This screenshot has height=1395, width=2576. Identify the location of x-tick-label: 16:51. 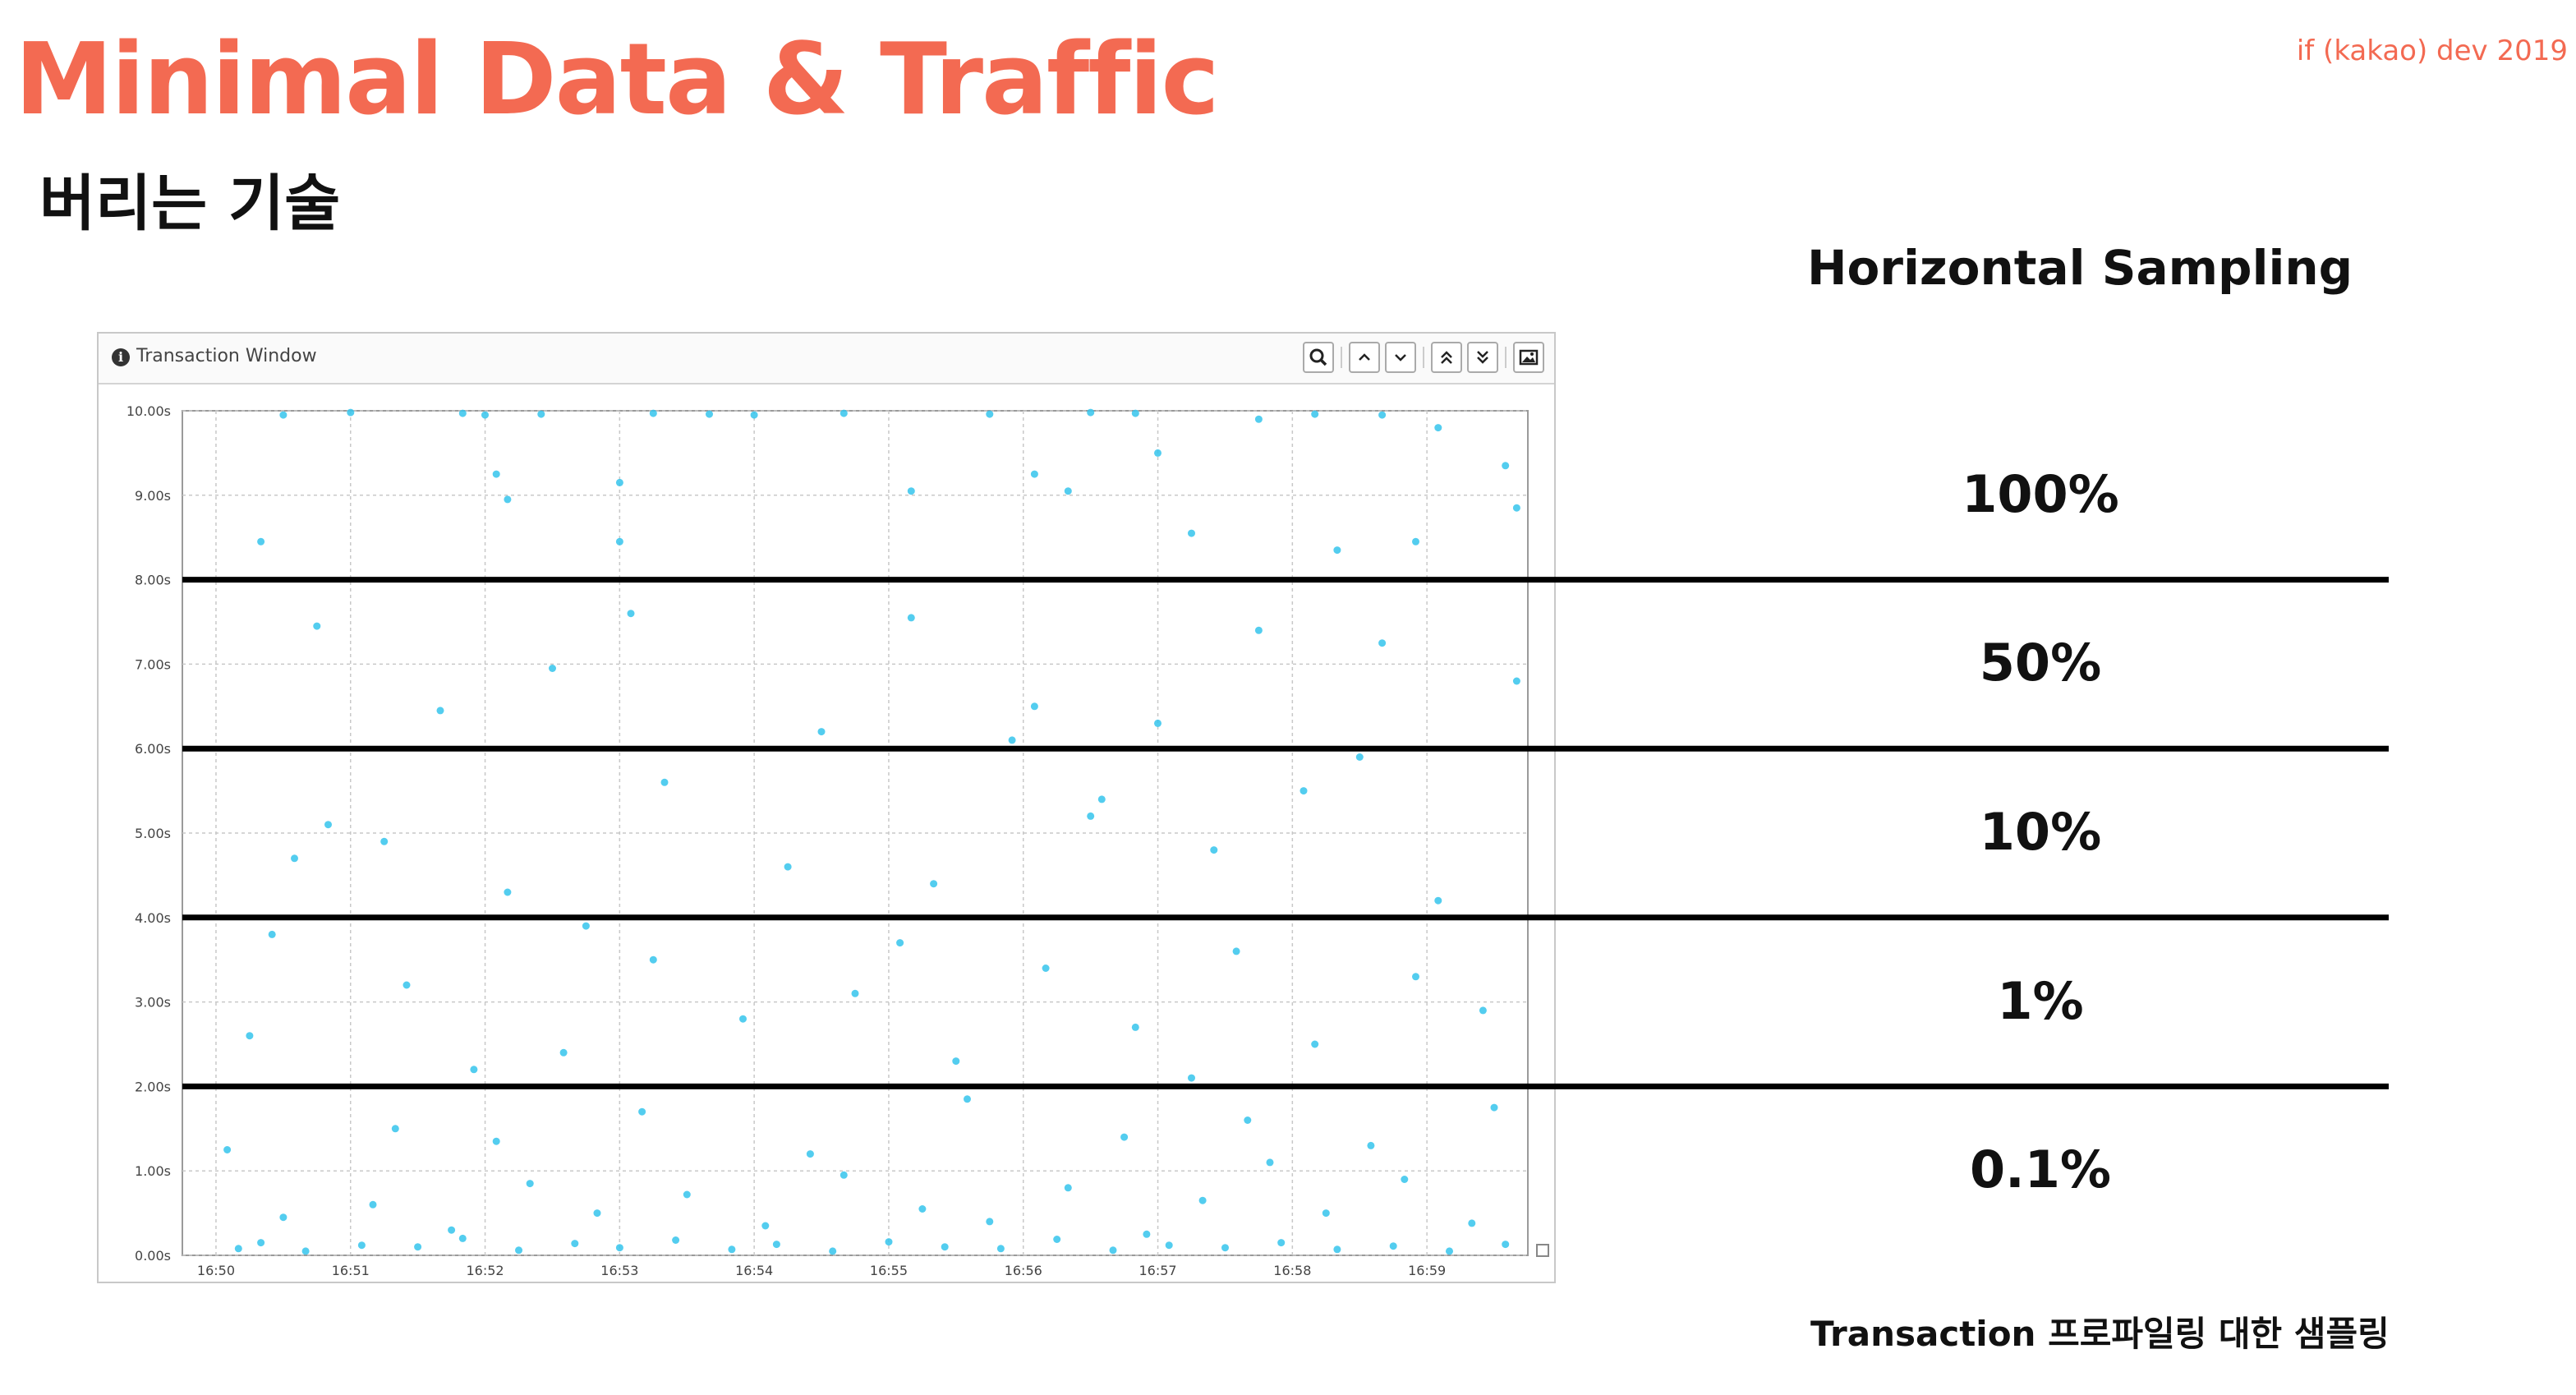
(351, 1270).